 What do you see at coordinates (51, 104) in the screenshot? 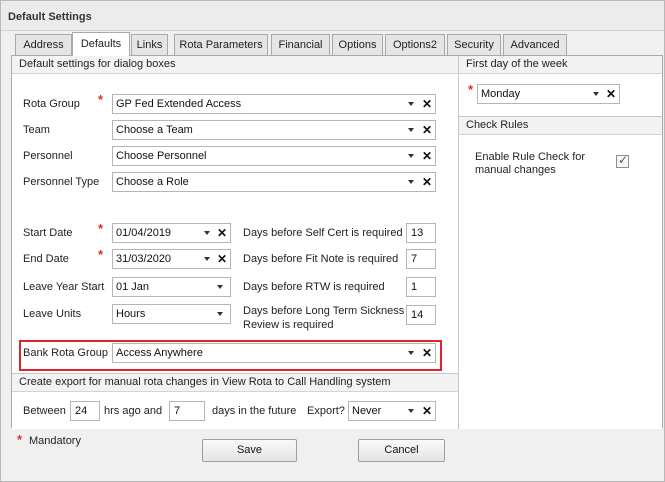
I see `rota-group-label: Rota Group` at bounding box center [51, 104].